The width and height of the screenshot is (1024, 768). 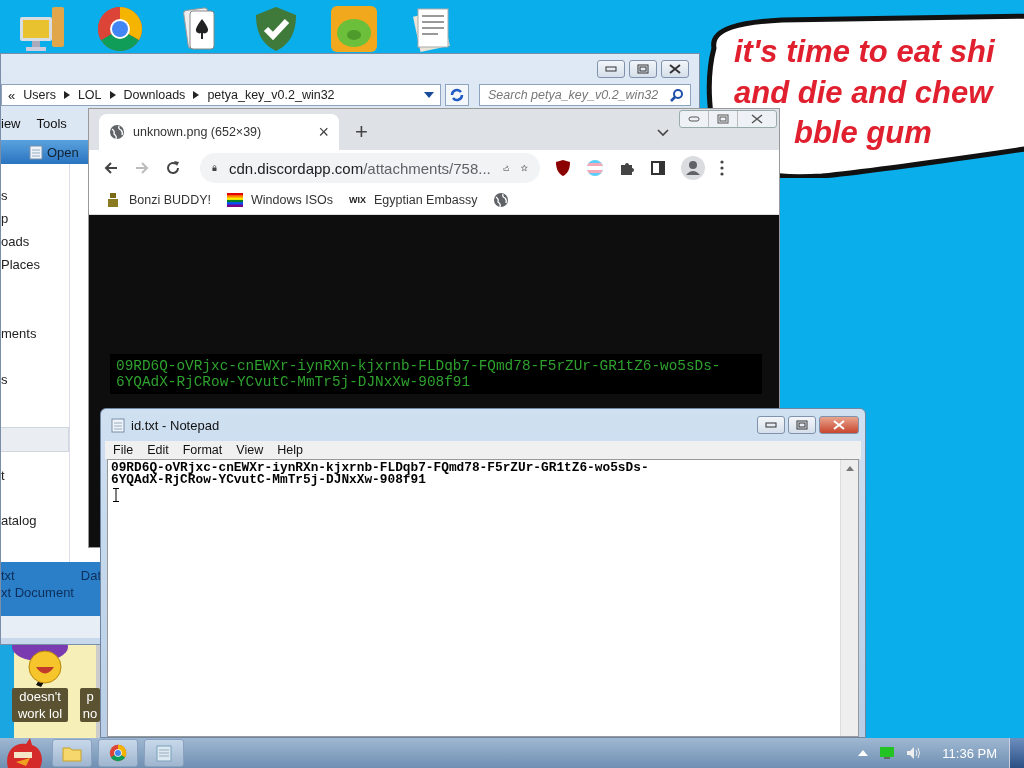 What do you see at coordinates (419, 366) in the screenshot?
I see `key-text: 09RD6Q-oVRjxc-cnEWXr-iynRXn-kjxrnb-FLDqb7-FQmd78-F5rZUr-GR1tZ6-wo5sDs-` at bounding box center [419, 366].